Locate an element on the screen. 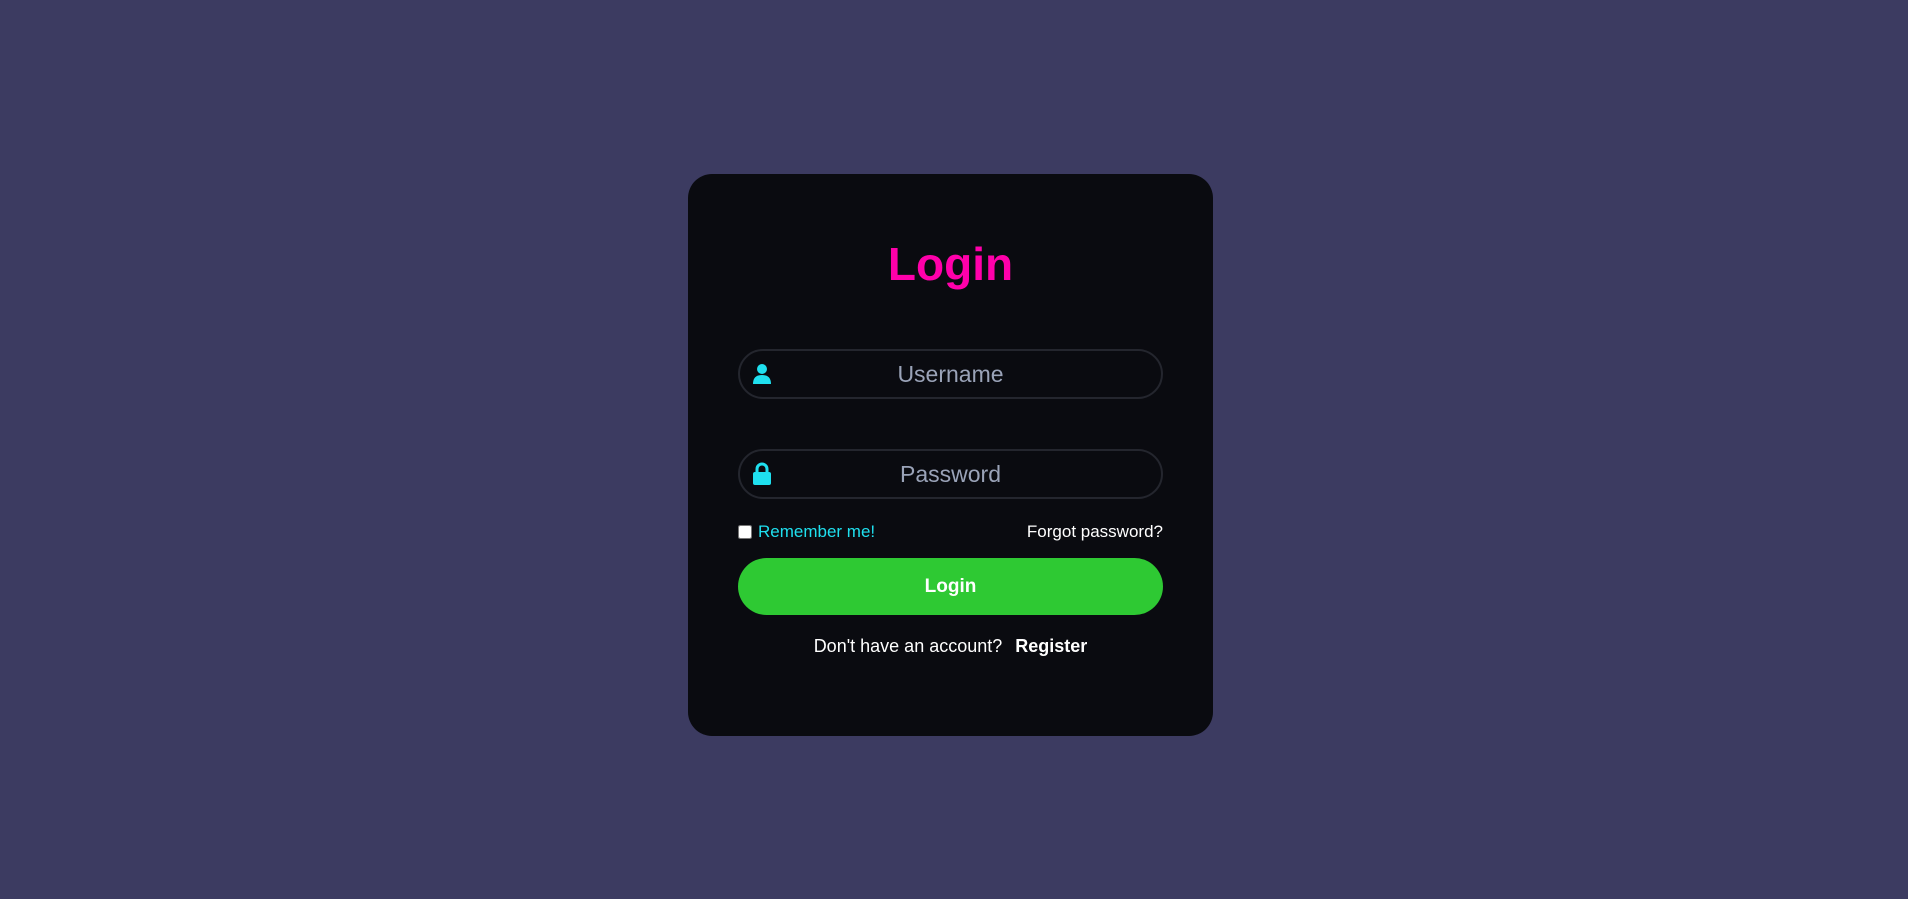 This screenshot has width=1908, height=899. password-input is located at coordinates (950, 474).